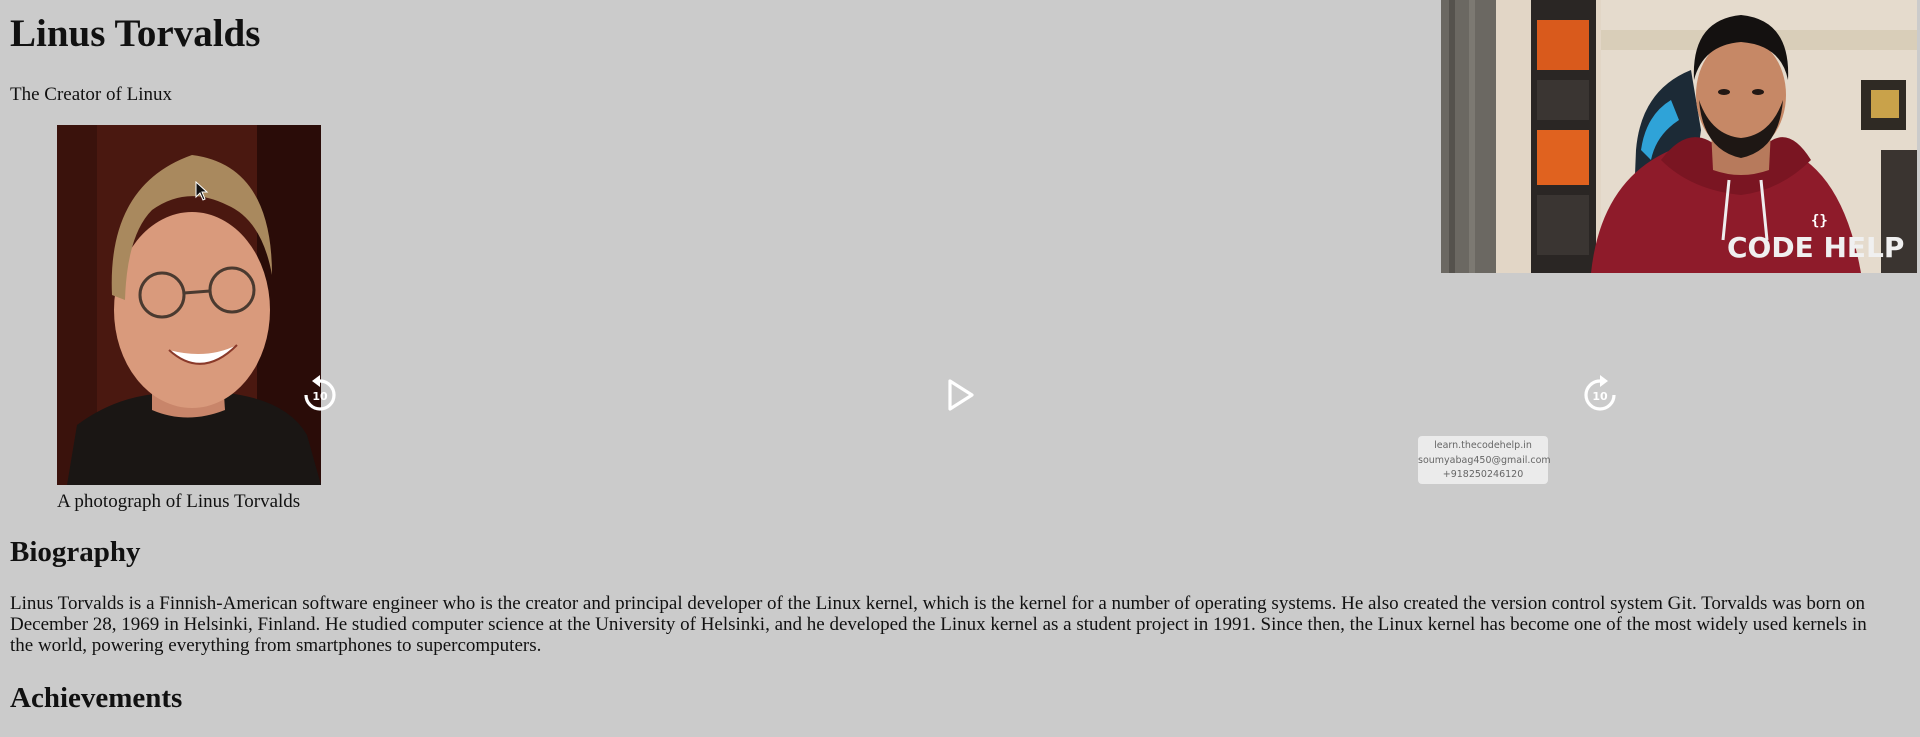 This screenshot has height=737, width=1920. What do you see at coordinates (1483, 474) in the screenshot?
I see `watermark-phone: +918250246120` at bounding box center [1483, 474].